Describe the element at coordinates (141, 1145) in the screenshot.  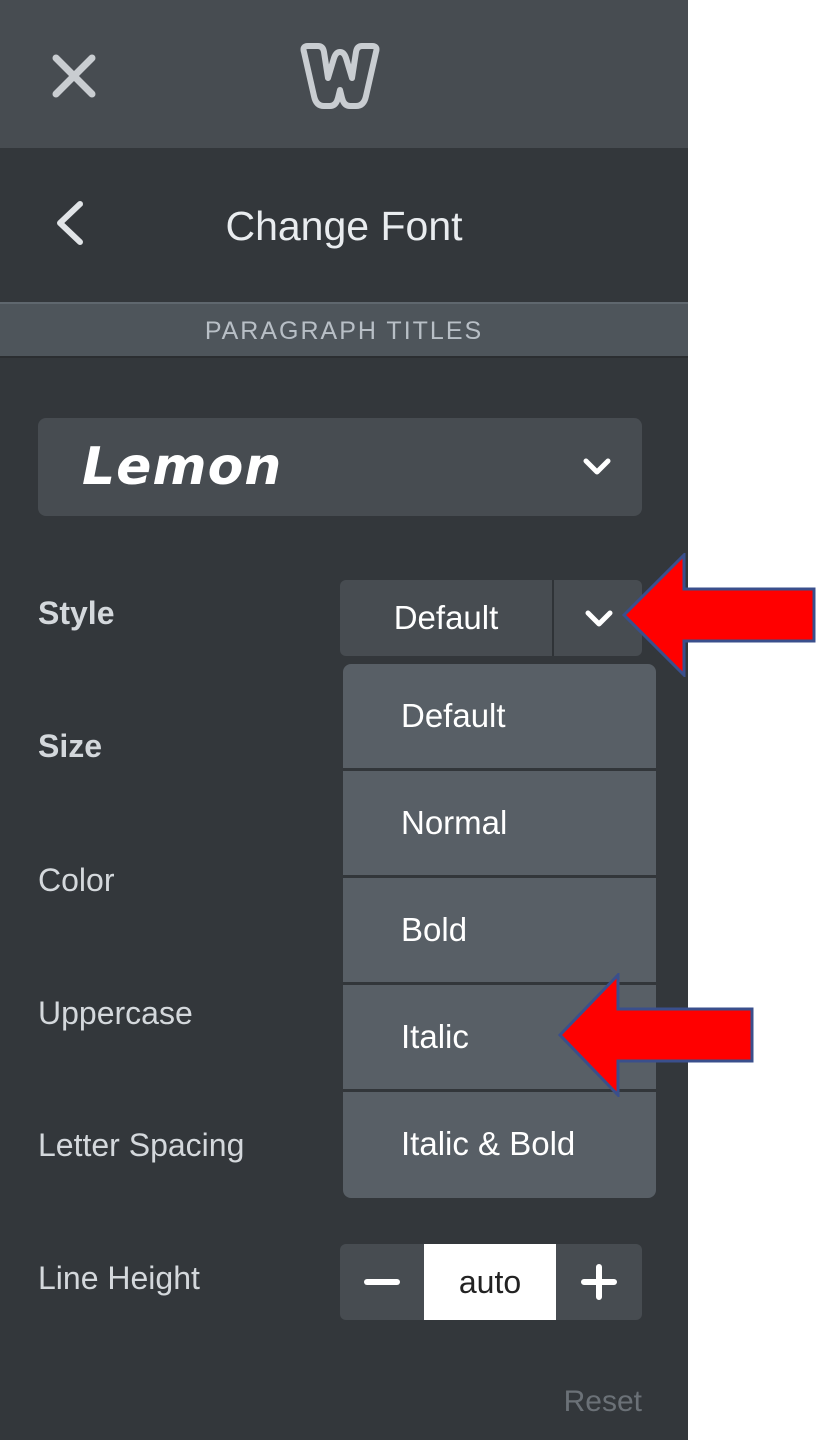
I see `letter-spacing-label: Letter Spacing` at that location.